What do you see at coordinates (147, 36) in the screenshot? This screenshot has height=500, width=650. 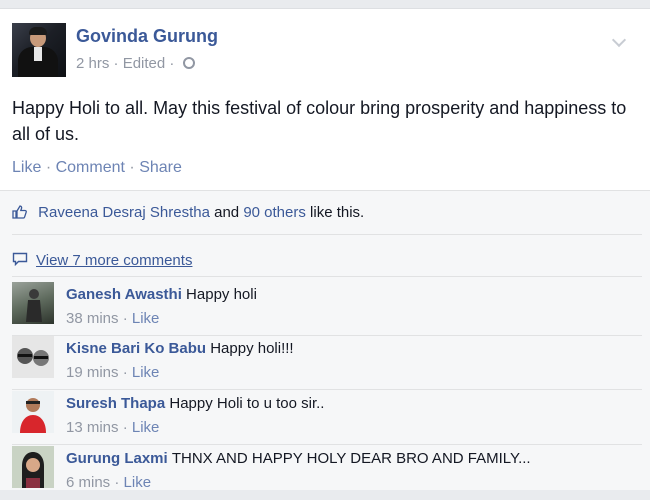 I see `author-name: Govinda Gurung` at bounding box center [147, 36].